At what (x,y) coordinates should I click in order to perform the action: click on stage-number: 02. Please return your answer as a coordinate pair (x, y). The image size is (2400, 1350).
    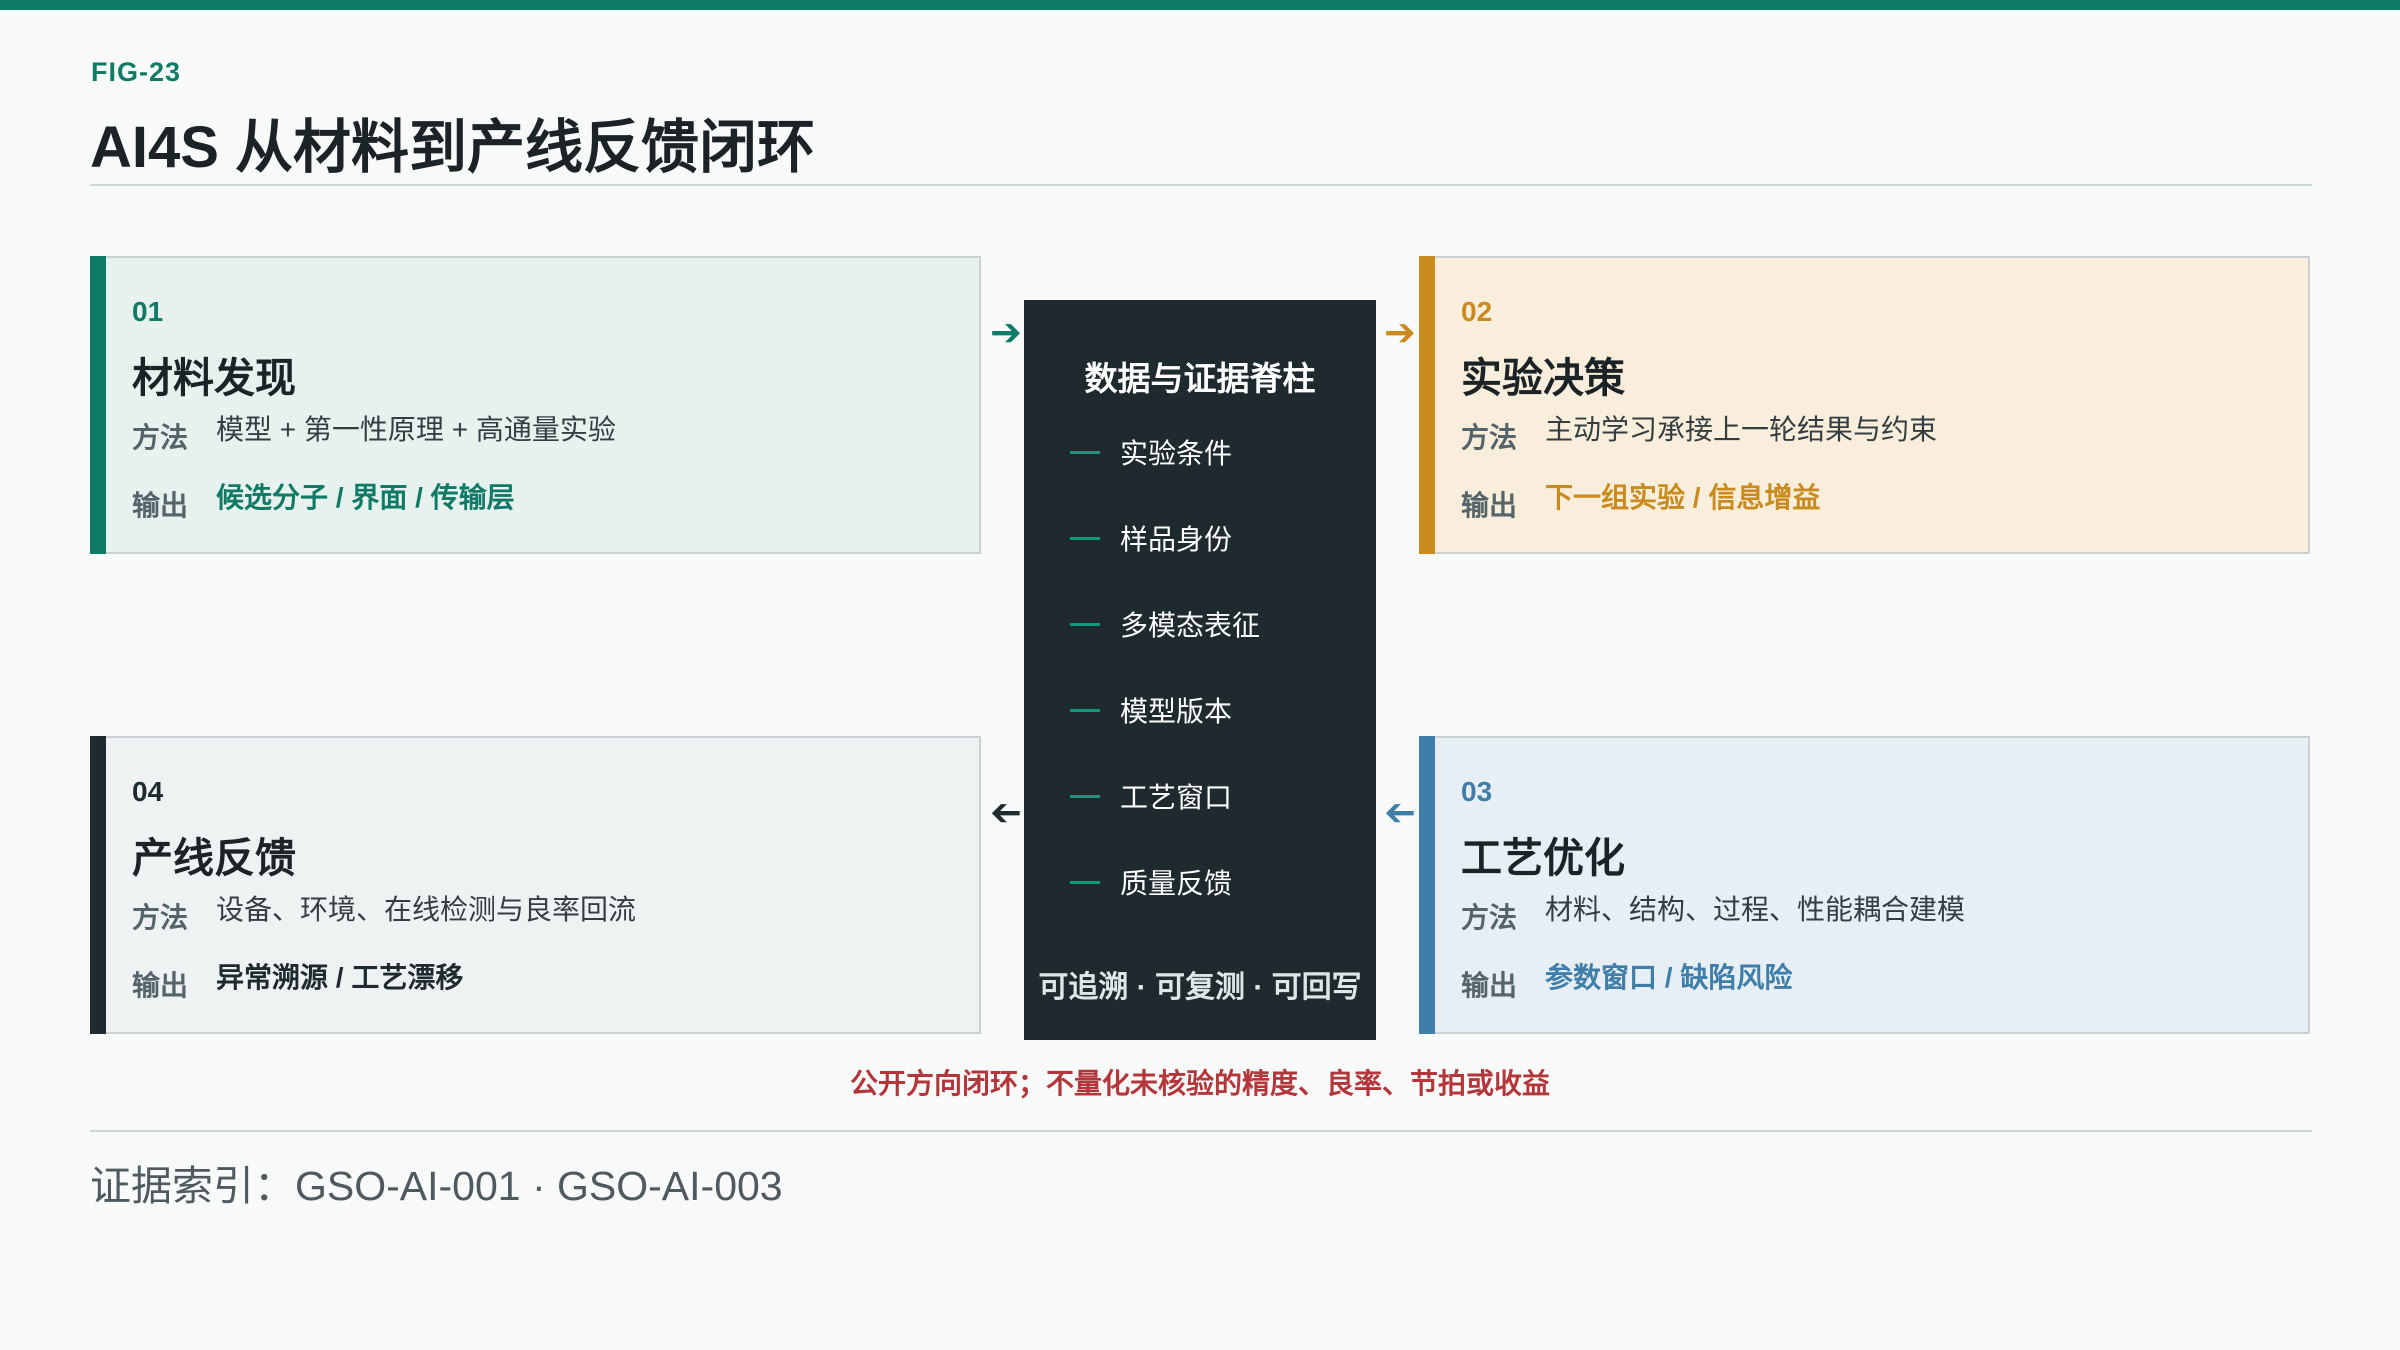
    Looking at the image, I should click on (1477, 311).